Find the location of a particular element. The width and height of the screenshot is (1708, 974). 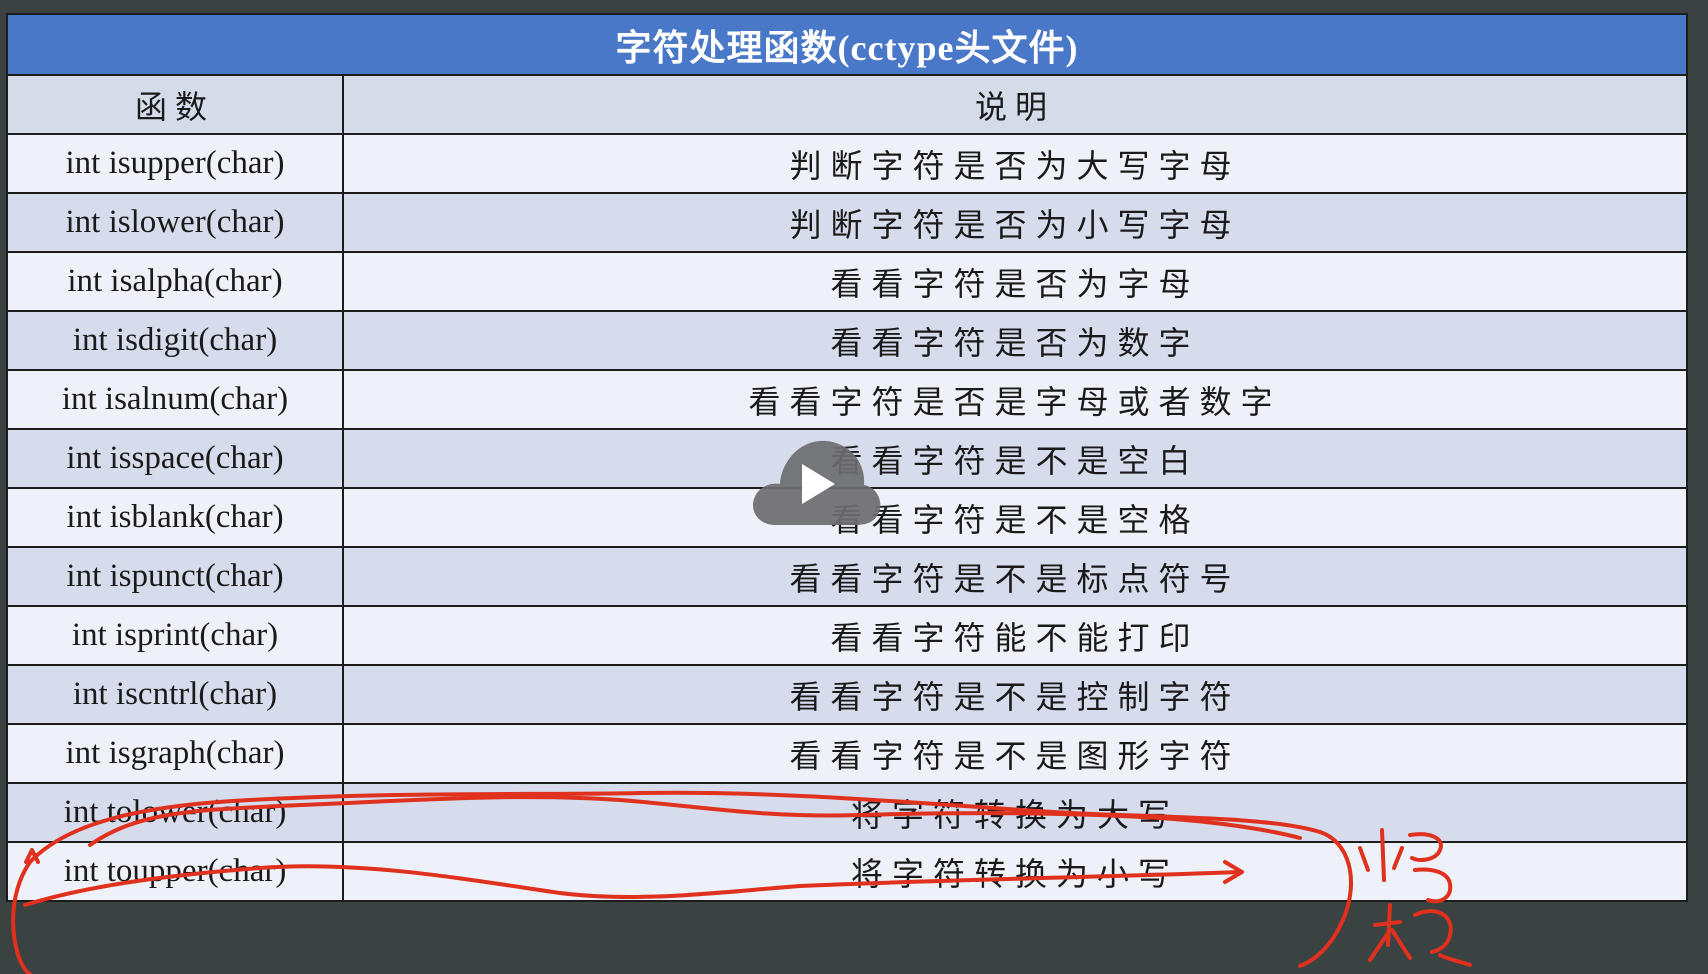

video-play-button is located at coordinates (816, 484).